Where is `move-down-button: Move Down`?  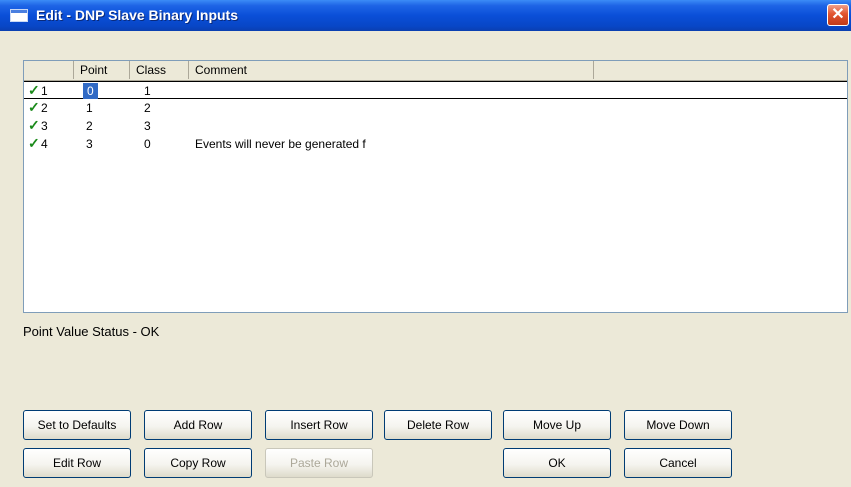 move-down-button: Move Down is located at coordinates (678, 425).